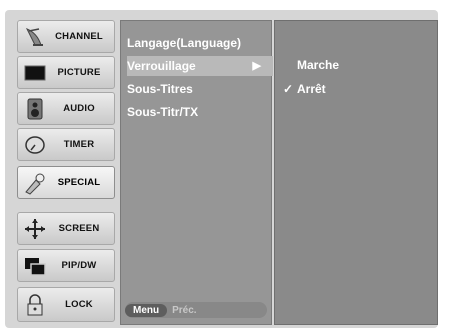  What do you see at coordinates (288, 89) in the screenshot?
I see `check-icon: ✓` at bounding box center [288, 89].